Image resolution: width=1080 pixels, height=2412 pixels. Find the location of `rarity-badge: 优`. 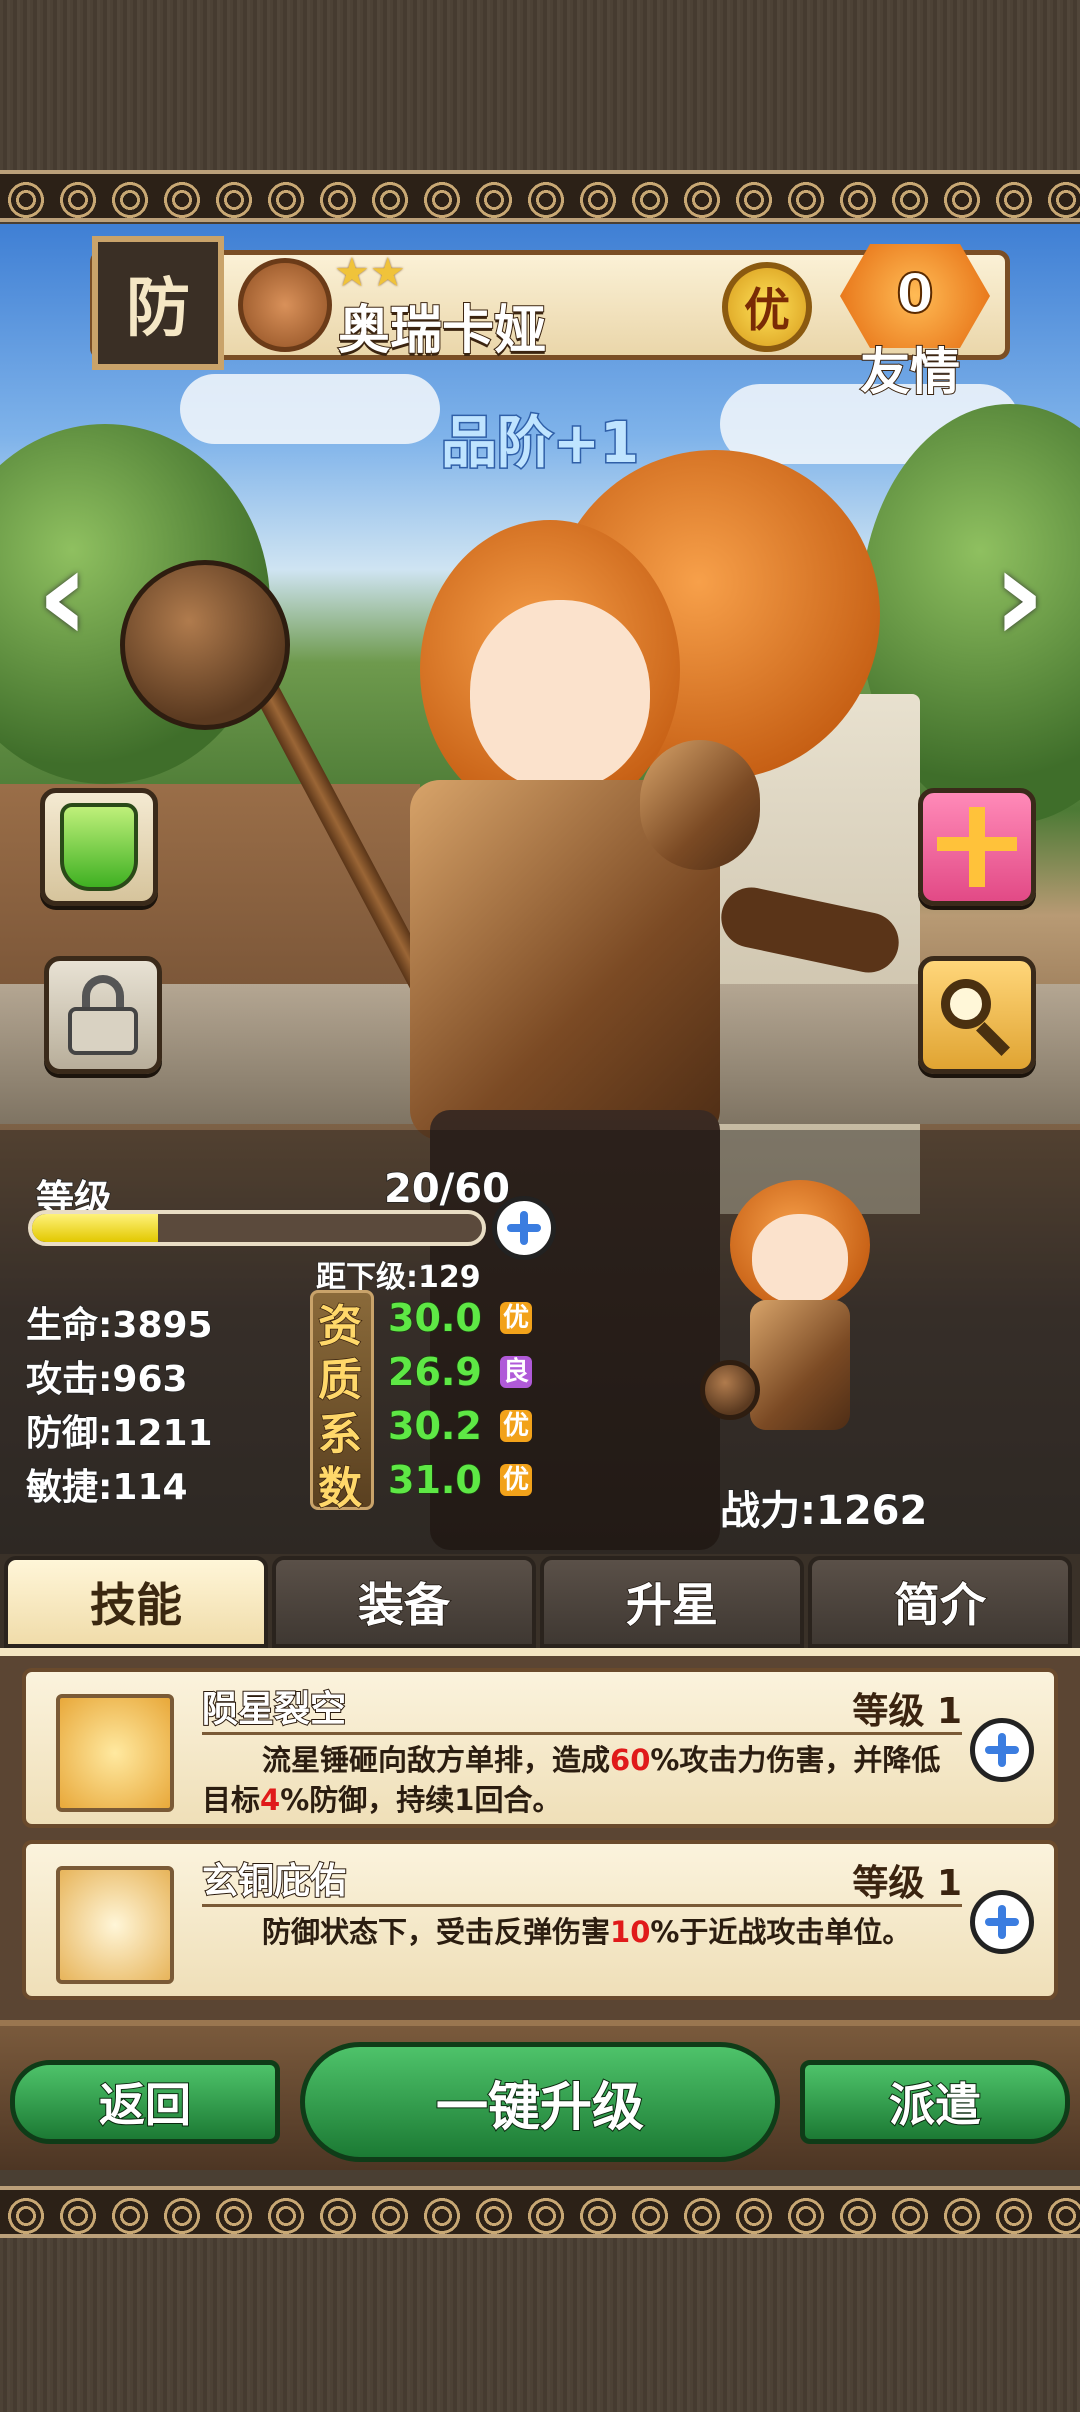

rarity-badge: 优 is located at coordinates (767, 307).